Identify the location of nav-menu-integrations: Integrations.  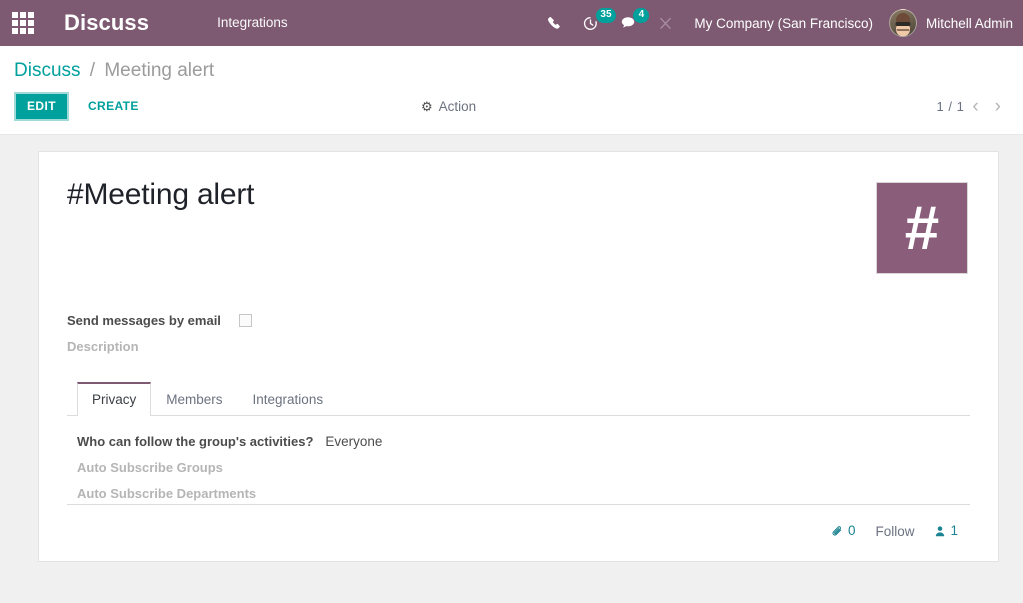
(252, 23).